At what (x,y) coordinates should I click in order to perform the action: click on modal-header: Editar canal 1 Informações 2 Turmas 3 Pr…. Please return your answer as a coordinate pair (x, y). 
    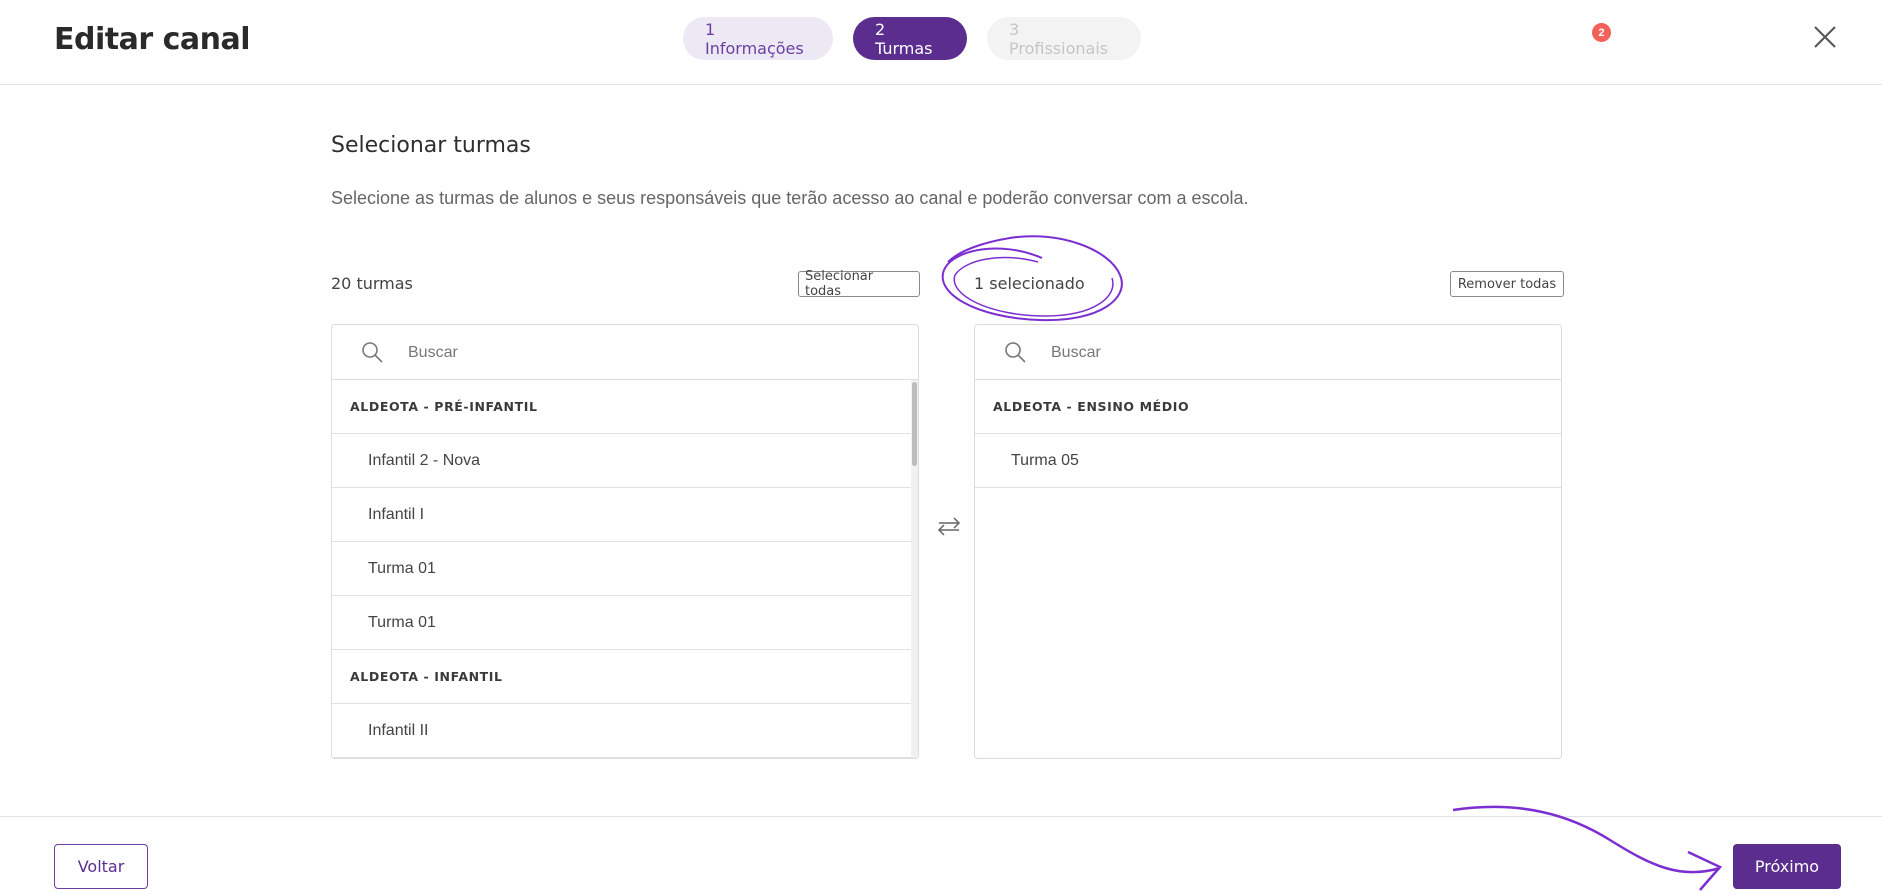
    Looking at the image, I should click on (941, 42).